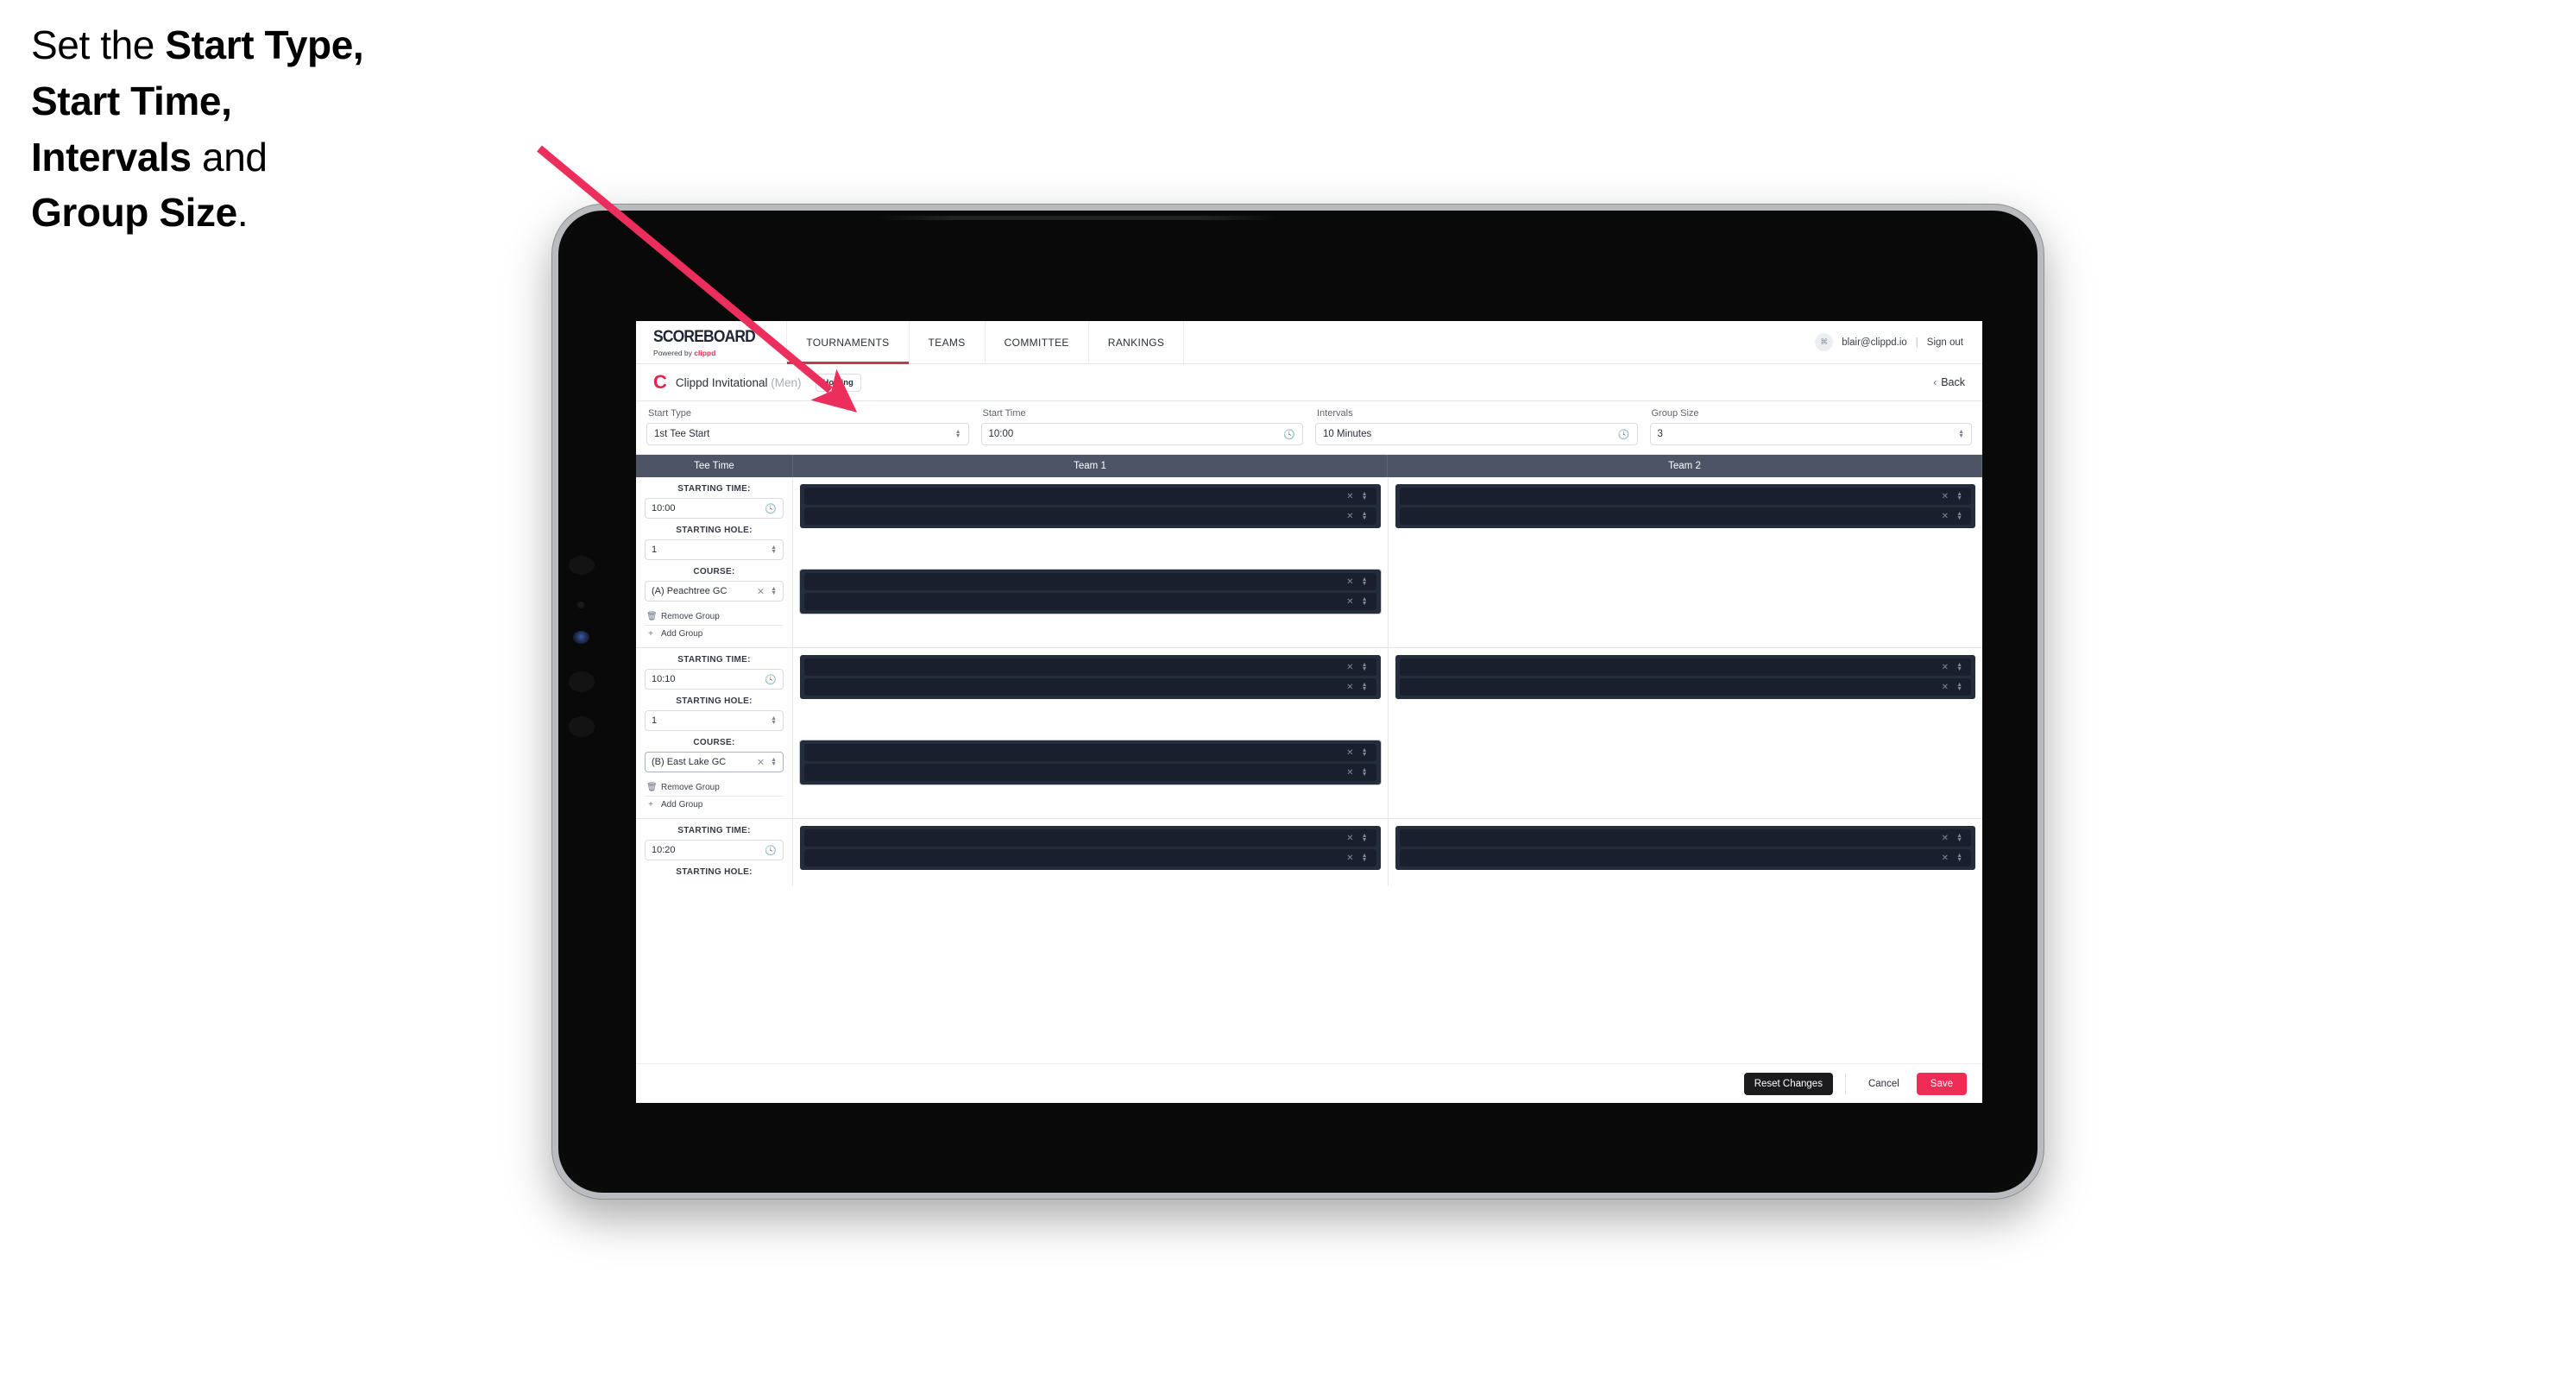 This screenshot has width=2576, height=1386. Describe the element at coordinates (786, 382) in the screenshot. I see `page-title-gender: (Men)` at that location.